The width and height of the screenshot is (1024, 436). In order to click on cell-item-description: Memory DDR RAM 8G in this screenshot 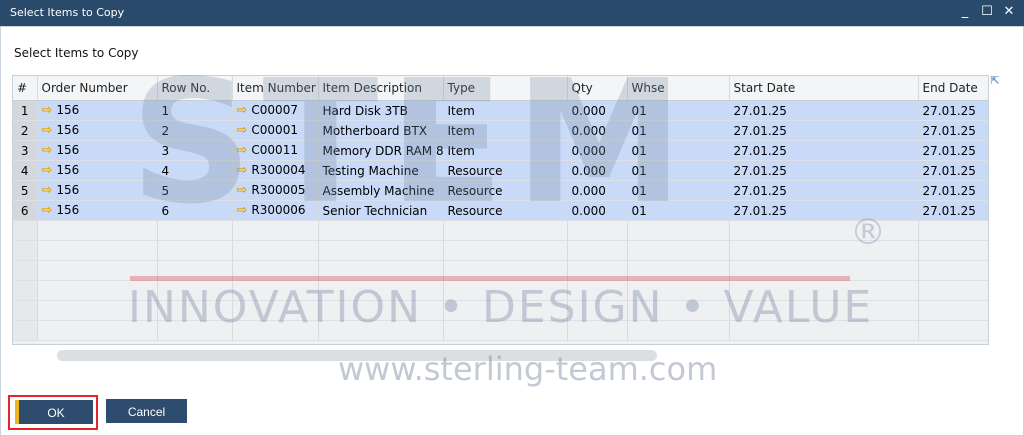, I will do `click(381, 150)`.